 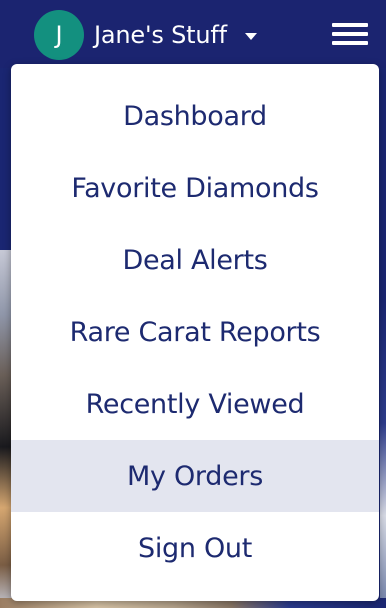 What do you see at coordinates (195, 260) in the screenshot?
I see `menu-item-deal-alerts: Deal Alerts` at bounding box center [195, 260].